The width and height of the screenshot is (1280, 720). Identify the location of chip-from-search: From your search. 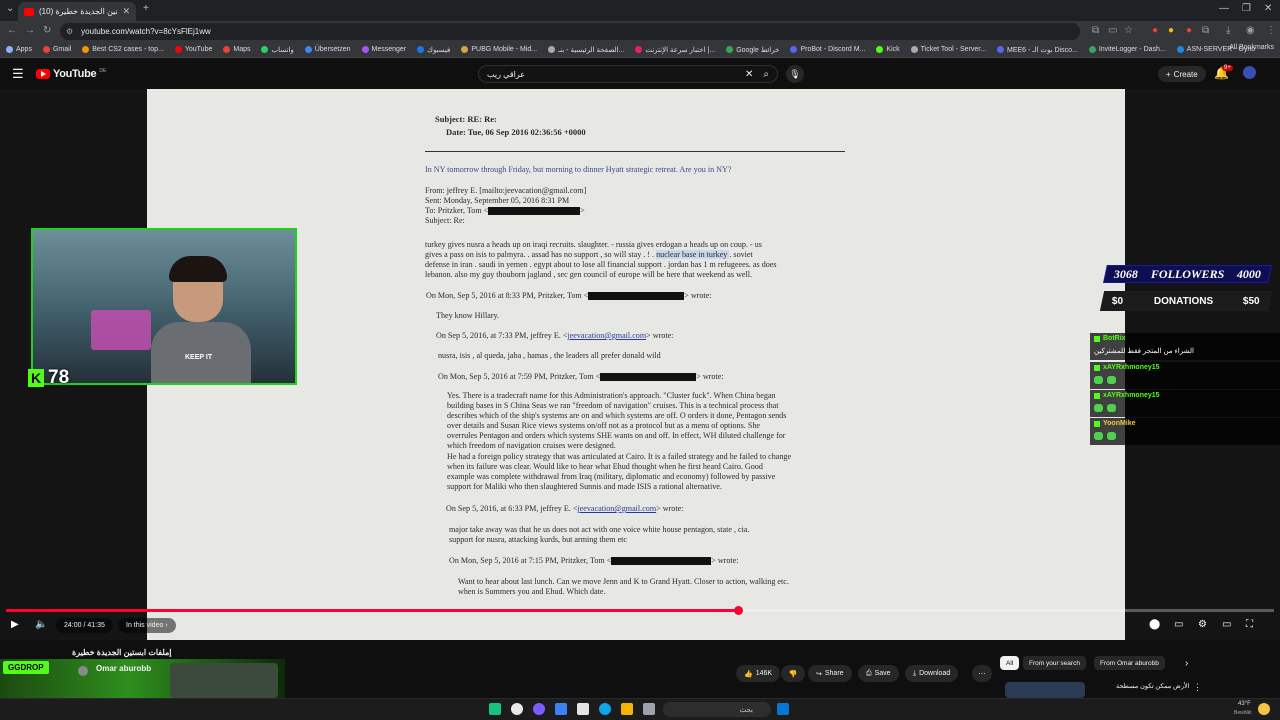
(1054, 663).